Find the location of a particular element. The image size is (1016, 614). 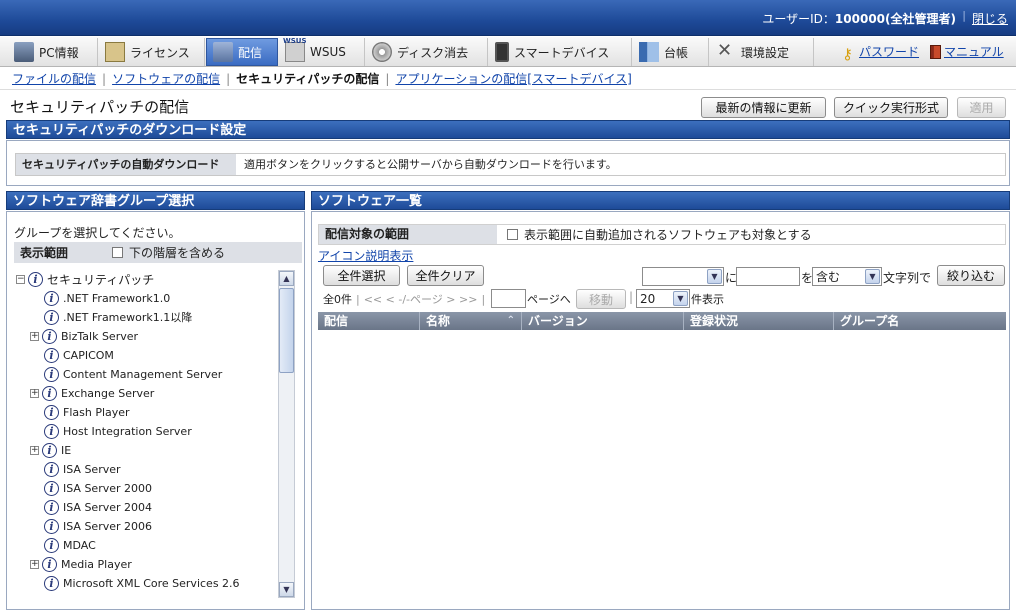

menu-wsus: WSUS is located at coordinates (322, 51).